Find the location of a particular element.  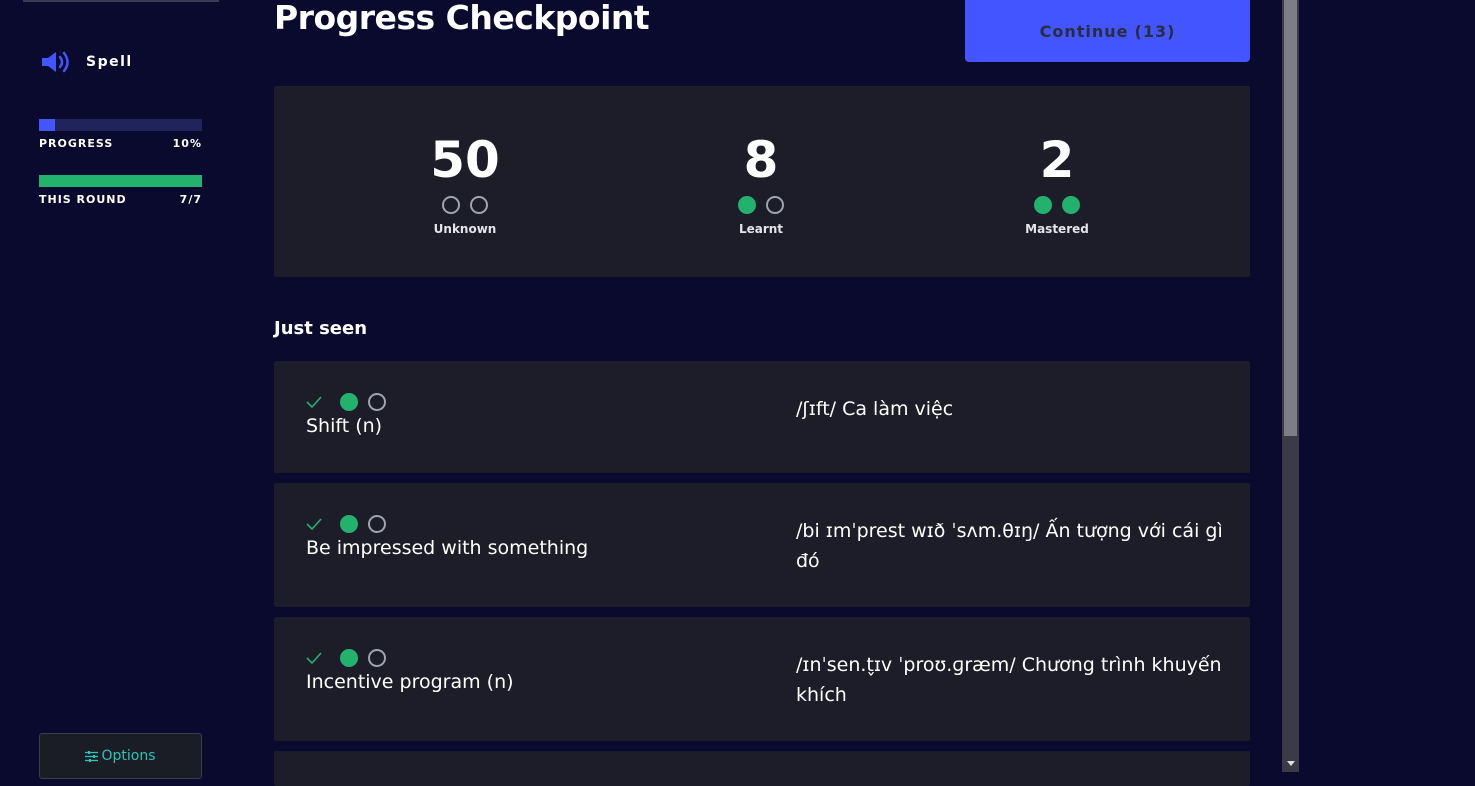

round-label: THIS ROUND is located at coordinates (83, 199).